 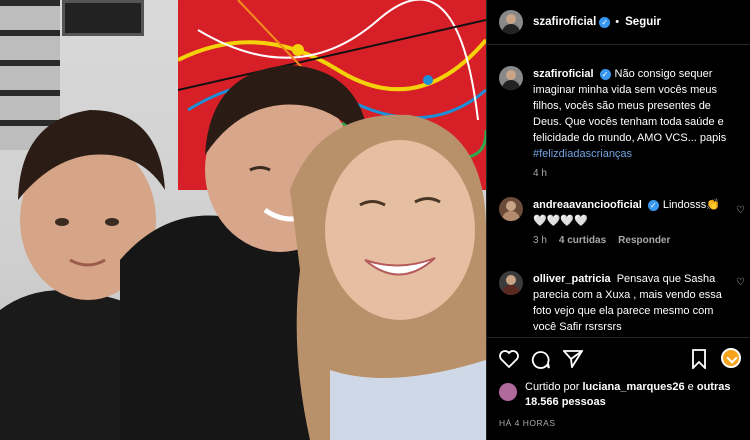 What do you see at coordinates (509, 359) in the screenshot?
I see `heart-icon` at bounding box center [509, 359].